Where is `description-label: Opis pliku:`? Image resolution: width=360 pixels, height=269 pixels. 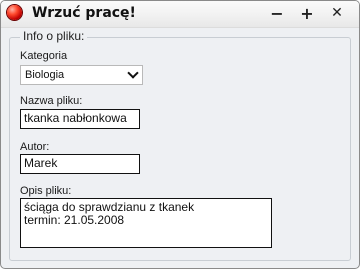
description-label: Opis pliku: is located at coordinates (46, 191).